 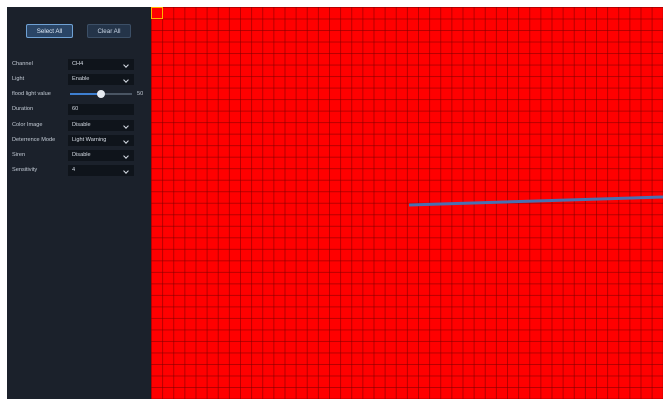 I want to click on sensitivity-row: Sensitivity 4, so click(x=73, y=170).